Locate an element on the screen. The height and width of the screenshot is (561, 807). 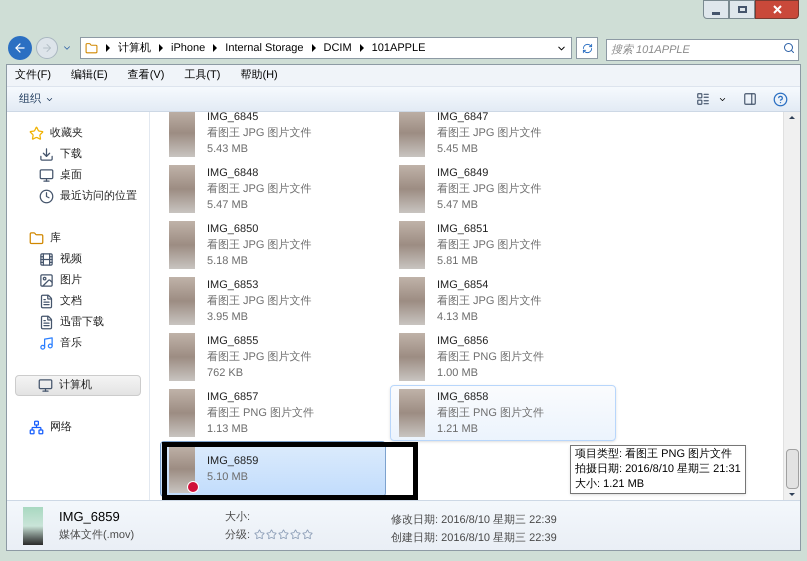
file-size: 1.13 MB is located at coordinates (228, 429).